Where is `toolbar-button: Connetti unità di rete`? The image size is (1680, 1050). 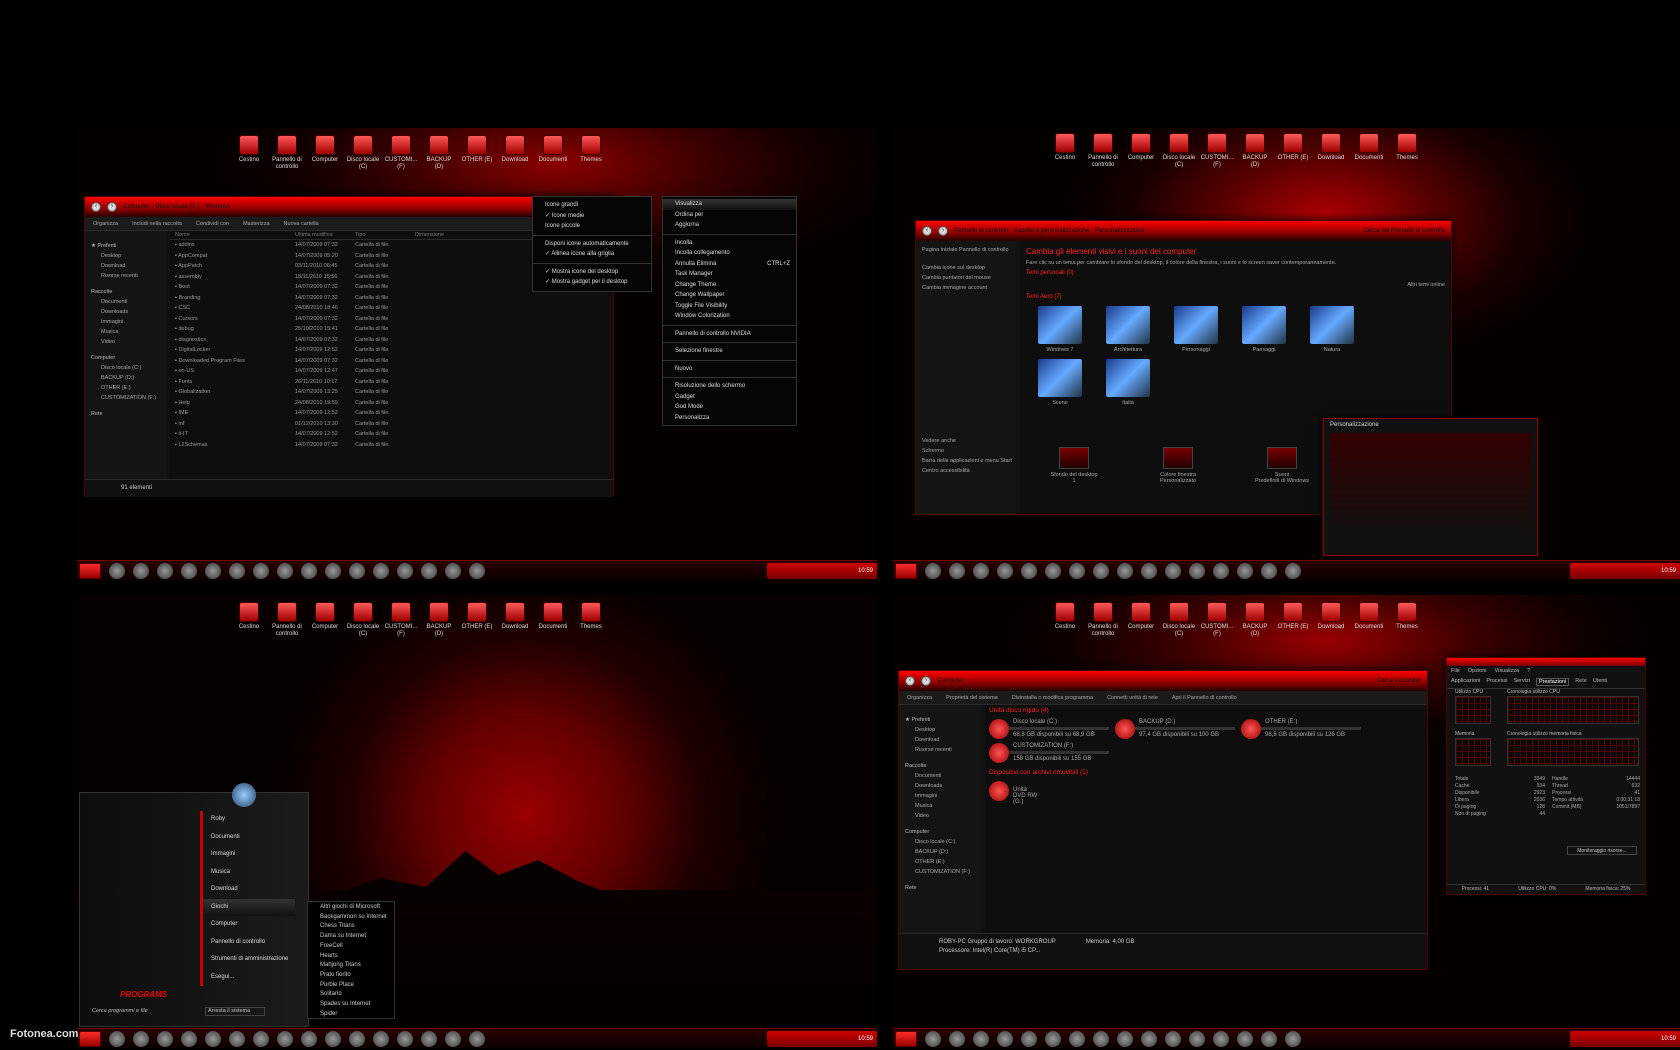
toolbar-button: Connetti unità di rete is located at coordinates (1132, 698).